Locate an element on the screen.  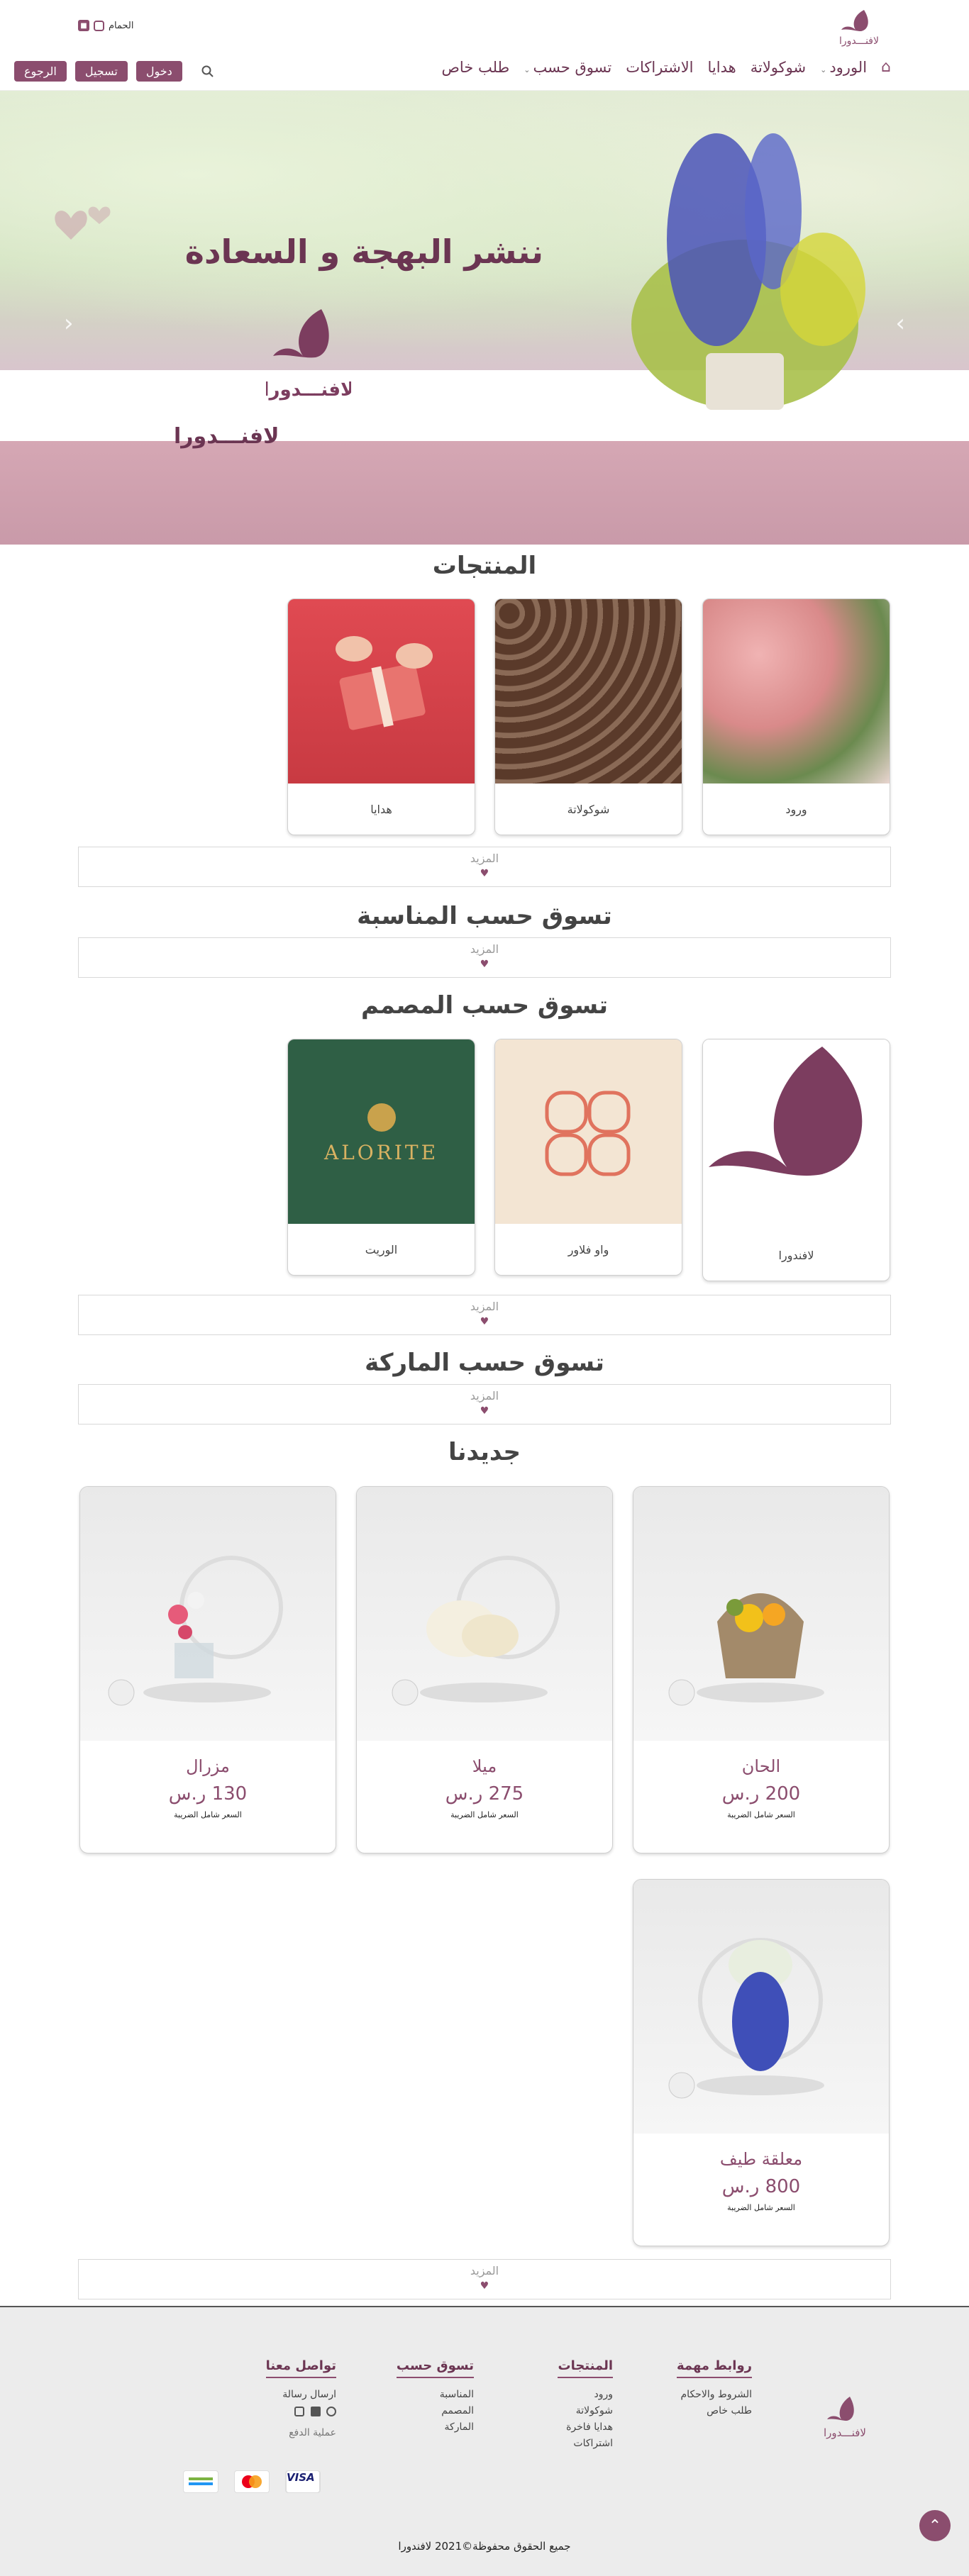
footer-link: هدايا فاخرة is located at coordinates (585, 2427).